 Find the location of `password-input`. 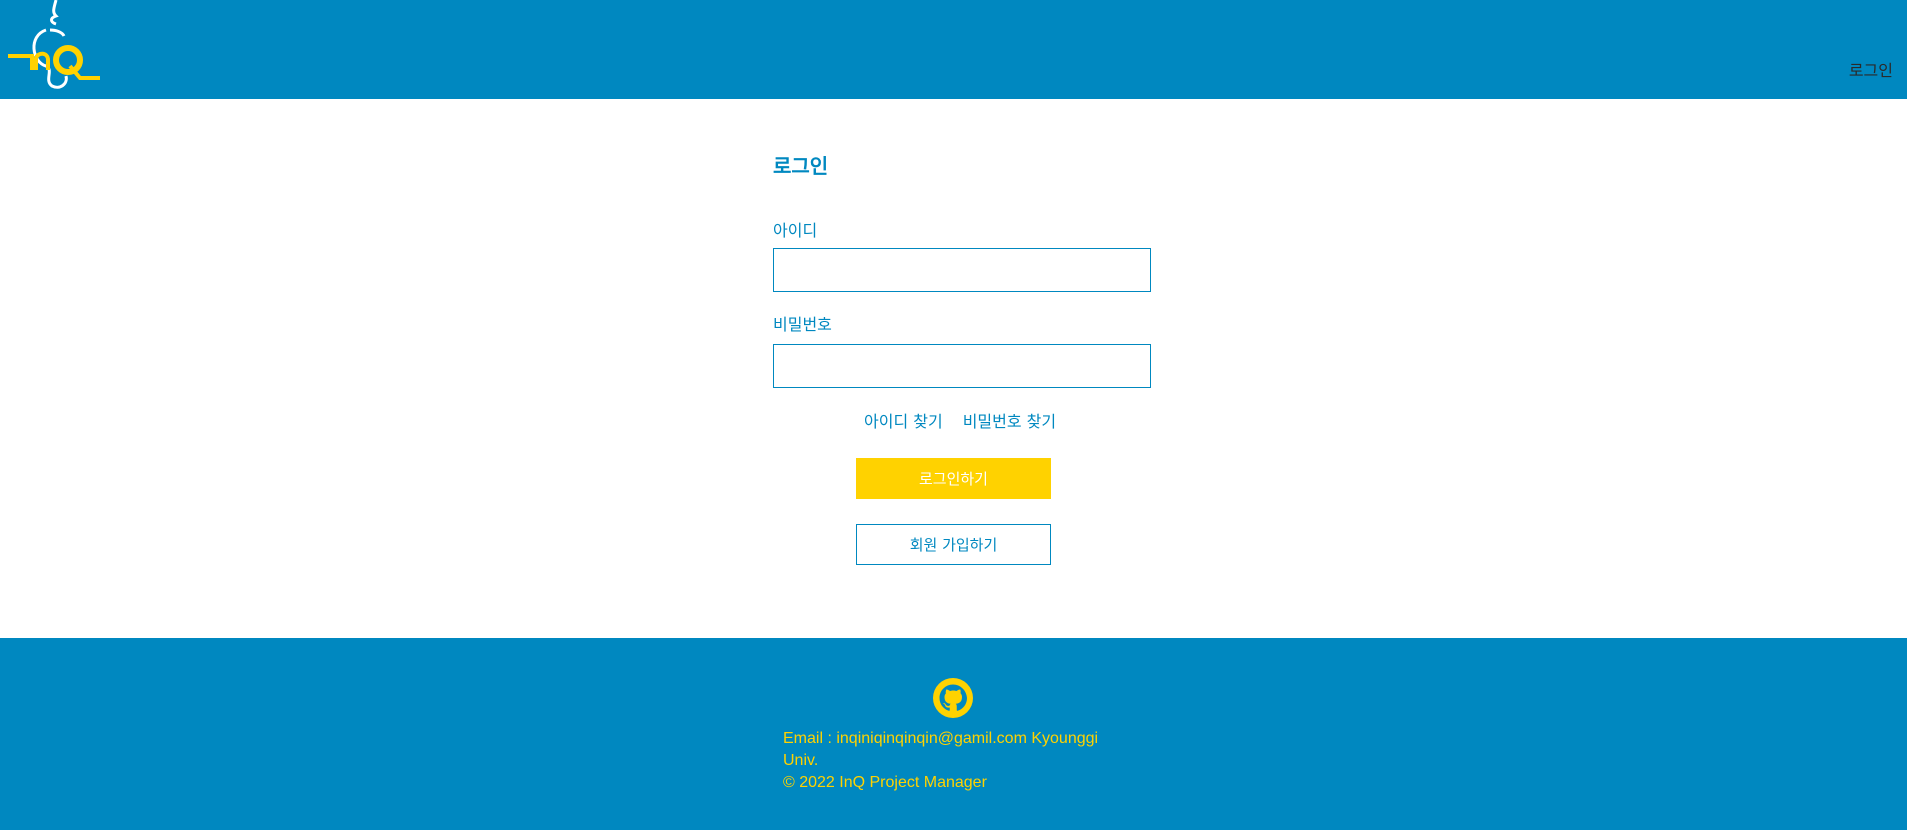

password-input is located at coordinates (962, 366).